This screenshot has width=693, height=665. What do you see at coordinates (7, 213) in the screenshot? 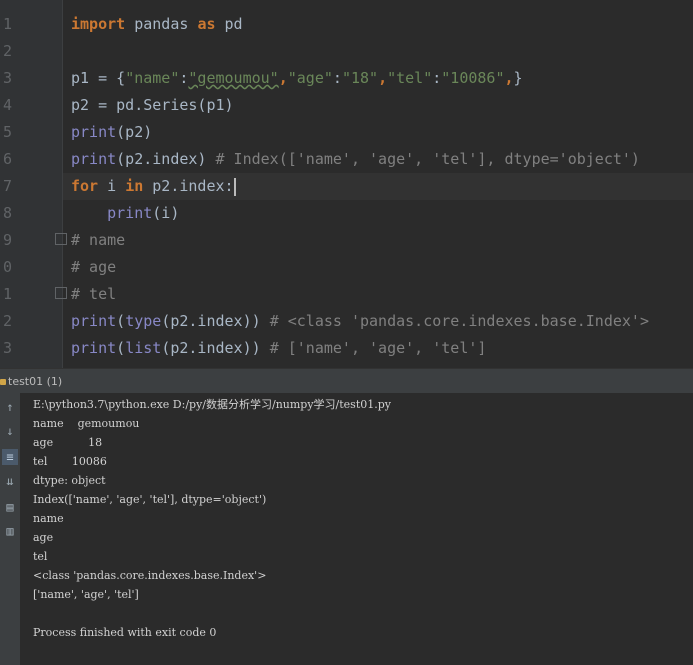
I see `line-number: 8` at bounding box center [7, 213].